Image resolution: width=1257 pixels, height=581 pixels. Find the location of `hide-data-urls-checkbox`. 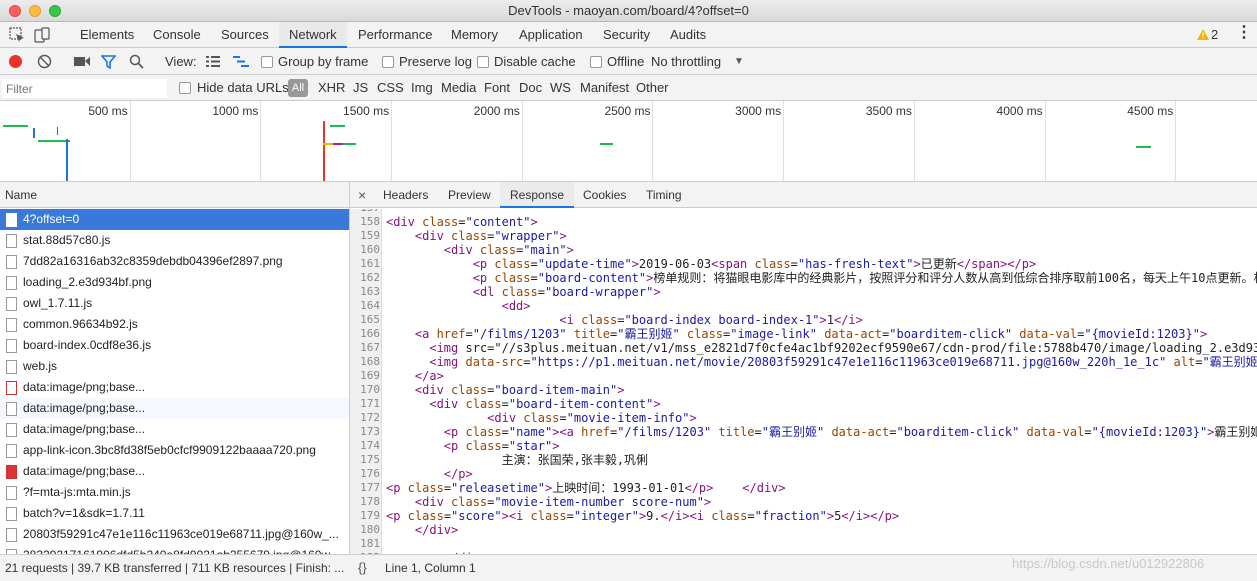

hide-data-urls-checkbox is located at coordinates (185, 88).